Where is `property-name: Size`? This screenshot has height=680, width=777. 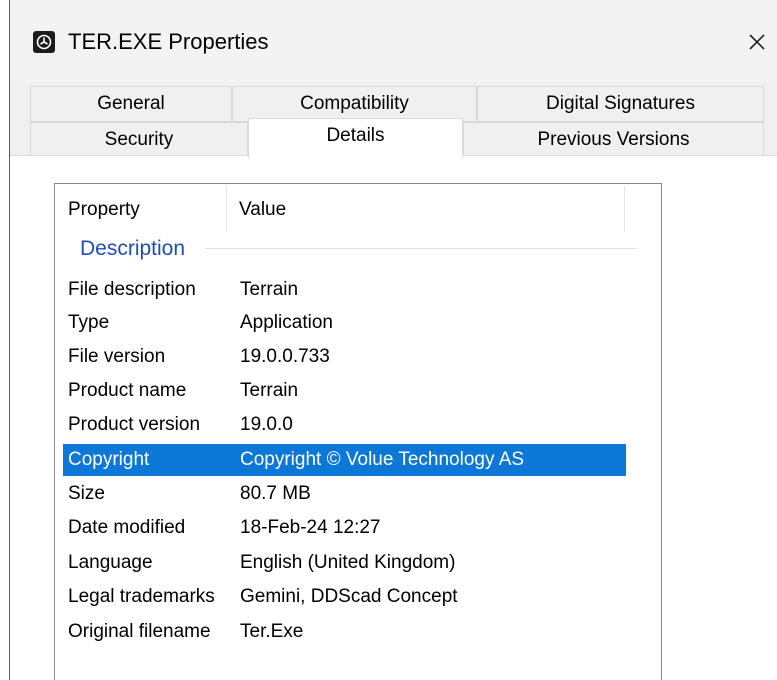 property-name: Size is located at coordinates (86, 493).